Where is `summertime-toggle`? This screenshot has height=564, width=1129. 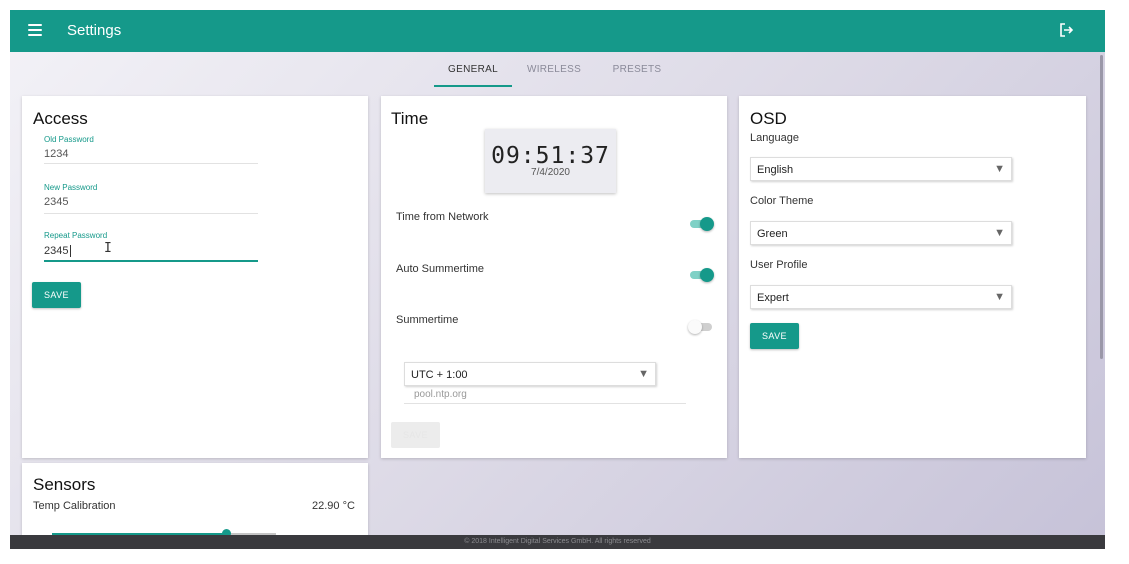
summertime-toggle is located at coordinates (701, 327).